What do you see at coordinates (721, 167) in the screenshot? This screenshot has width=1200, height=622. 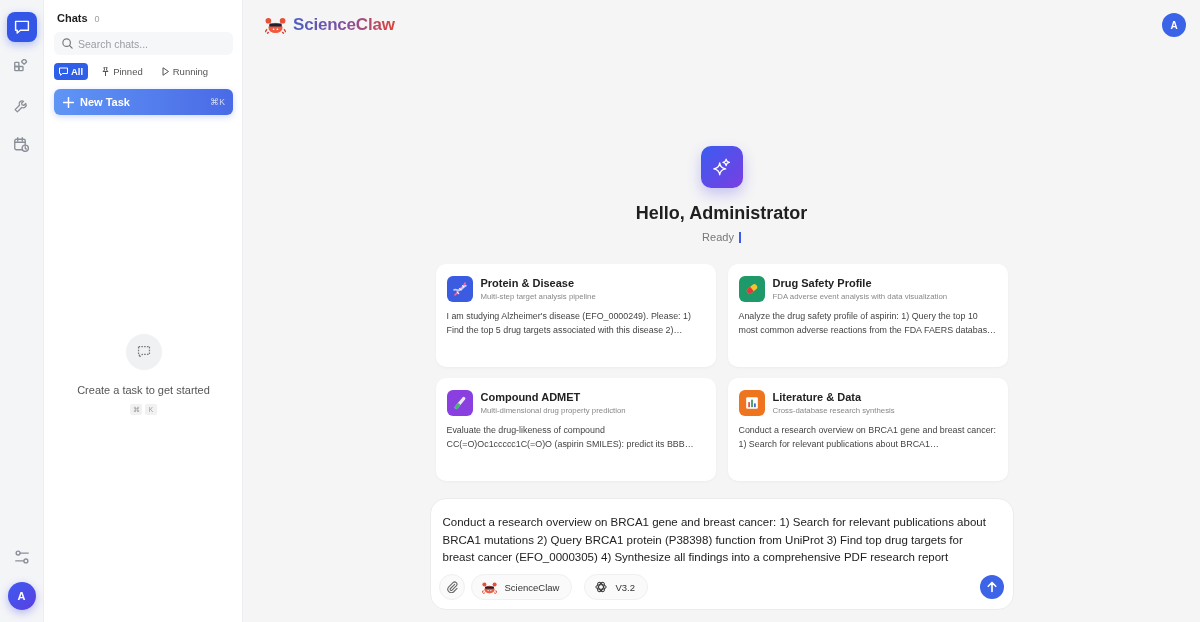 I see `sparkles-icon` at bounding box center [721, 167].